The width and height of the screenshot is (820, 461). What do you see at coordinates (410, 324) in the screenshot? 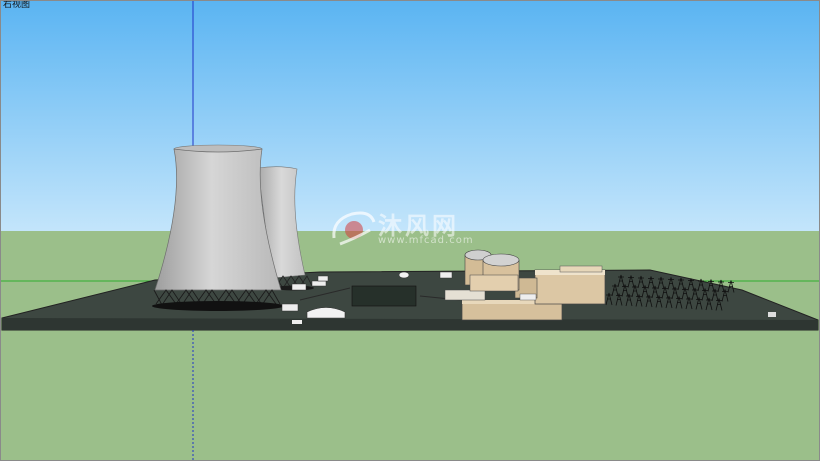
I see `site-pad-edge` at bounding box center [410, 324].